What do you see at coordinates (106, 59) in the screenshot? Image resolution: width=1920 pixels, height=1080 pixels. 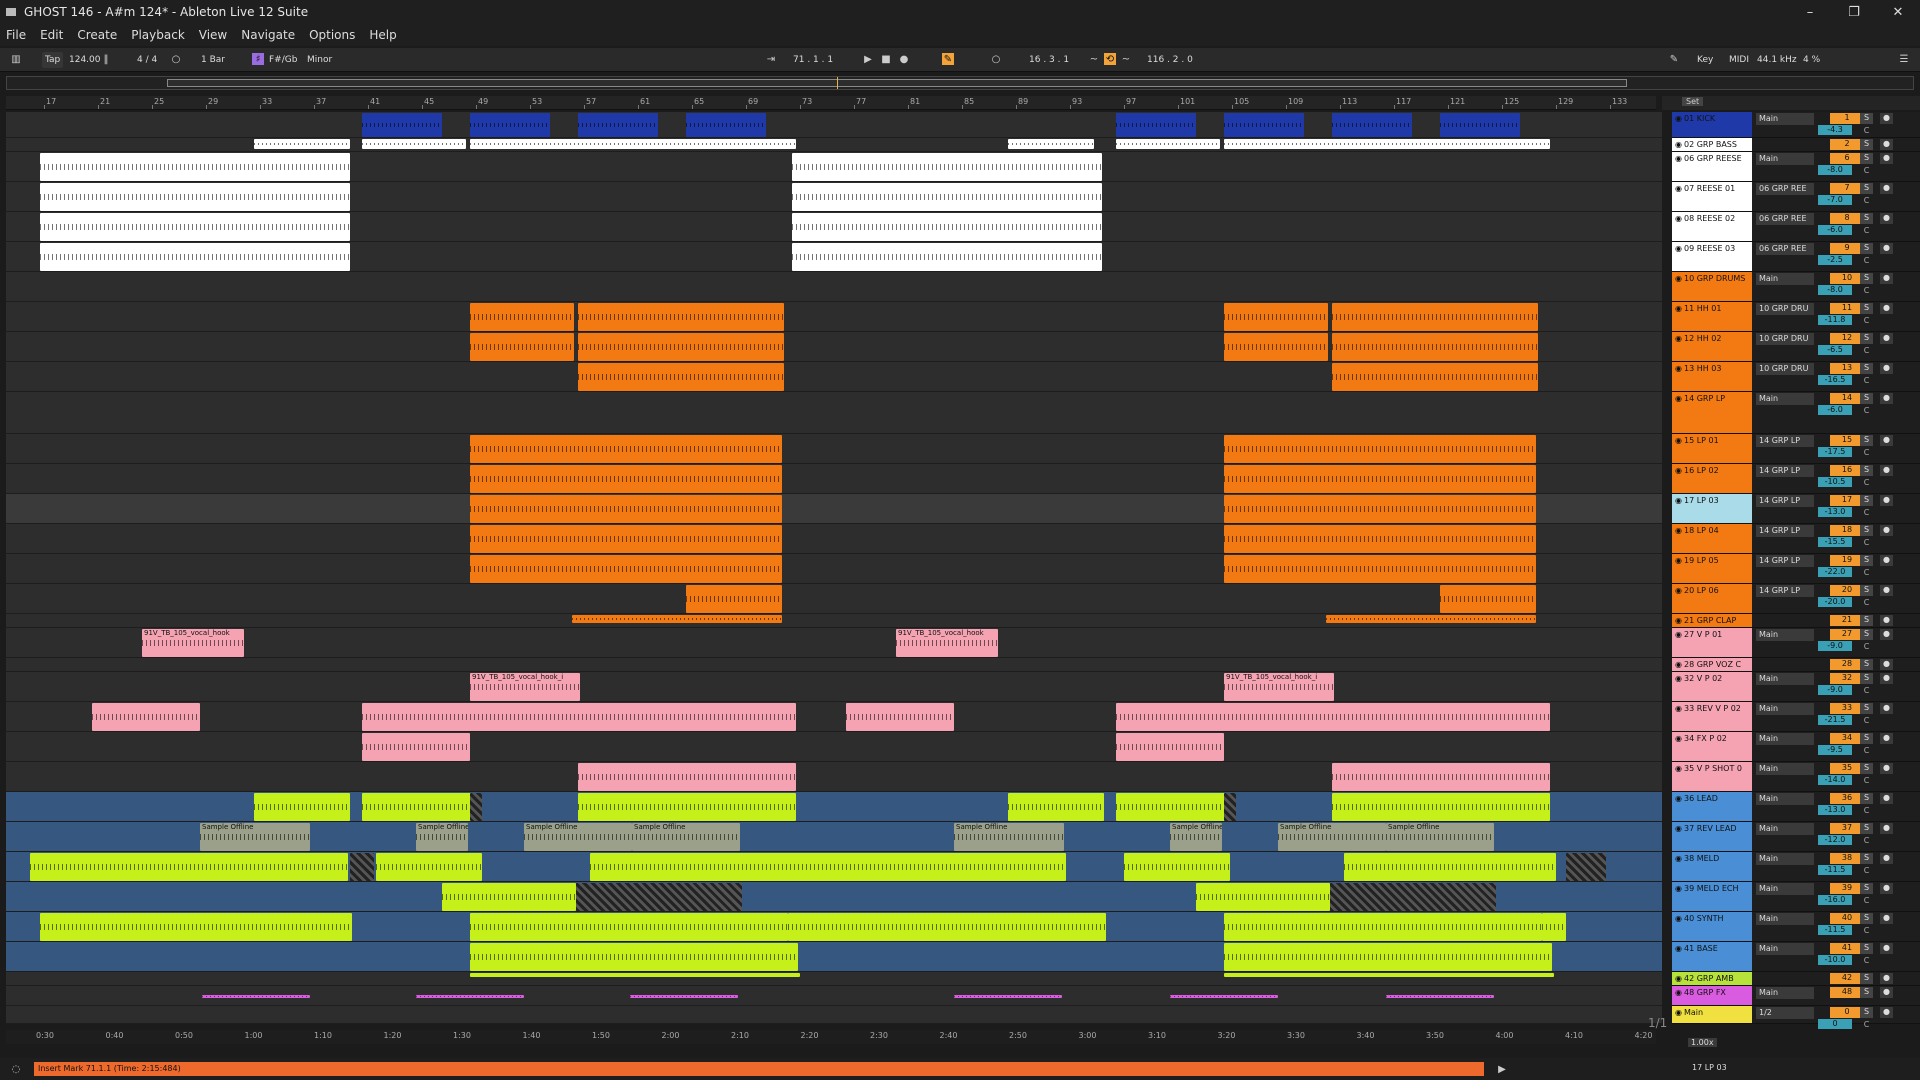 I see `metronome-nudge-icon: ‖` at bounding box center [106, 59].